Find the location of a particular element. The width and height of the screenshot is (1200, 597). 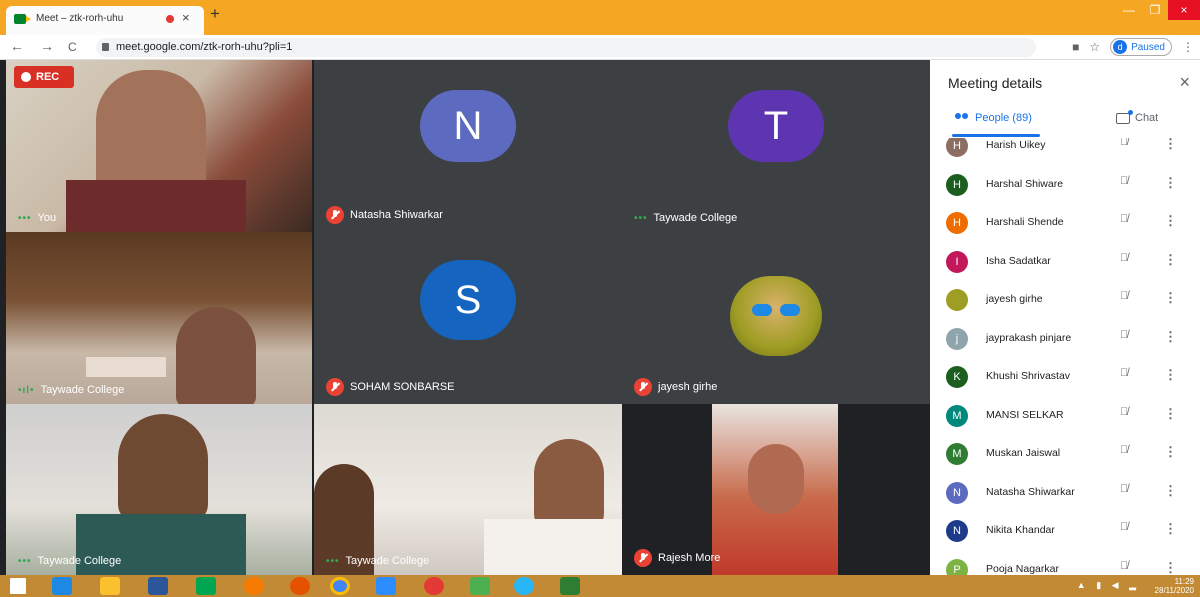

close-window-button: × is located at coordinates (1184, 10).